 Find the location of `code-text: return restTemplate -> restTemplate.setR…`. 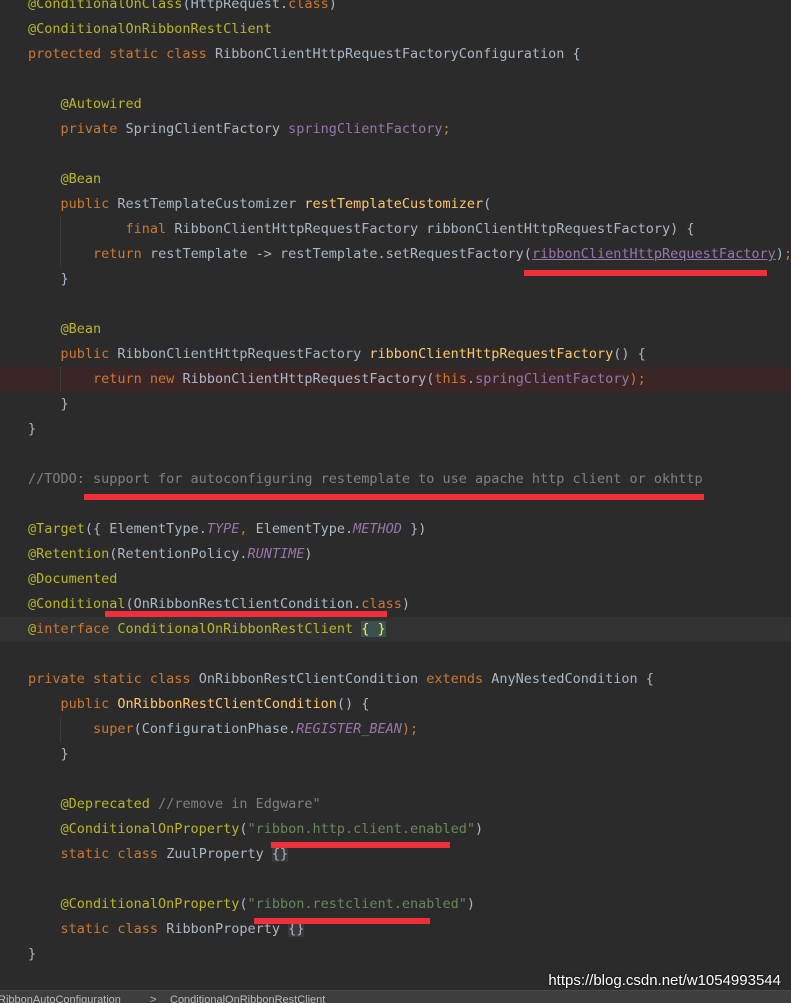

code-text: return restTemplate -> restTemplate.setR… is located at coordinates (409, 254).